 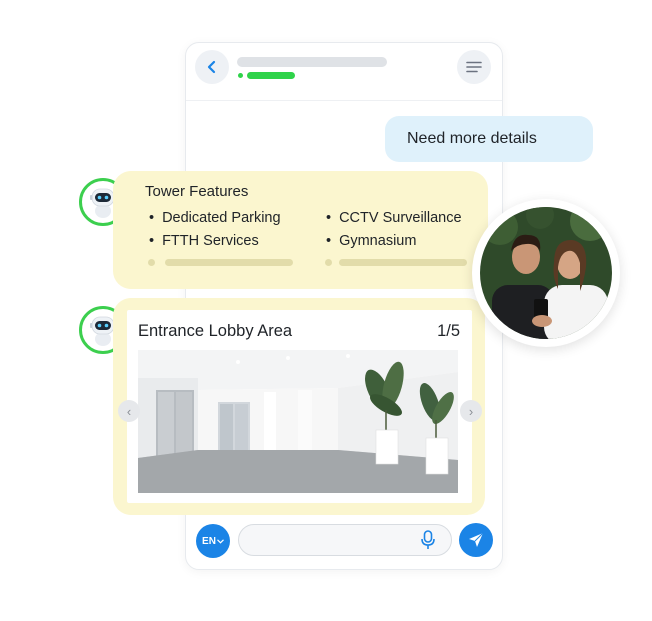 I want to click on gallery-prev-button: ‹, so click(x=129, y=411).